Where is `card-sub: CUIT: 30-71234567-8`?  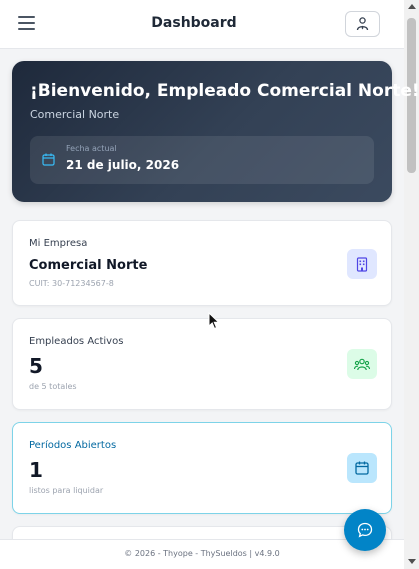 card-sub: CUIT: 30-71234567-8 is located at coordinates (71, 283).